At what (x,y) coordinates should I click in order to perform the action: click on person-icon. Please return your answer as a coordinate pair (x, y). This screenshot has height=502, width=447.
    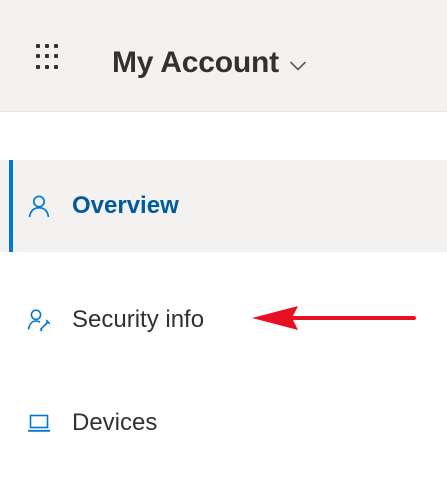
    Looking at the image, I should click on (39, 206).